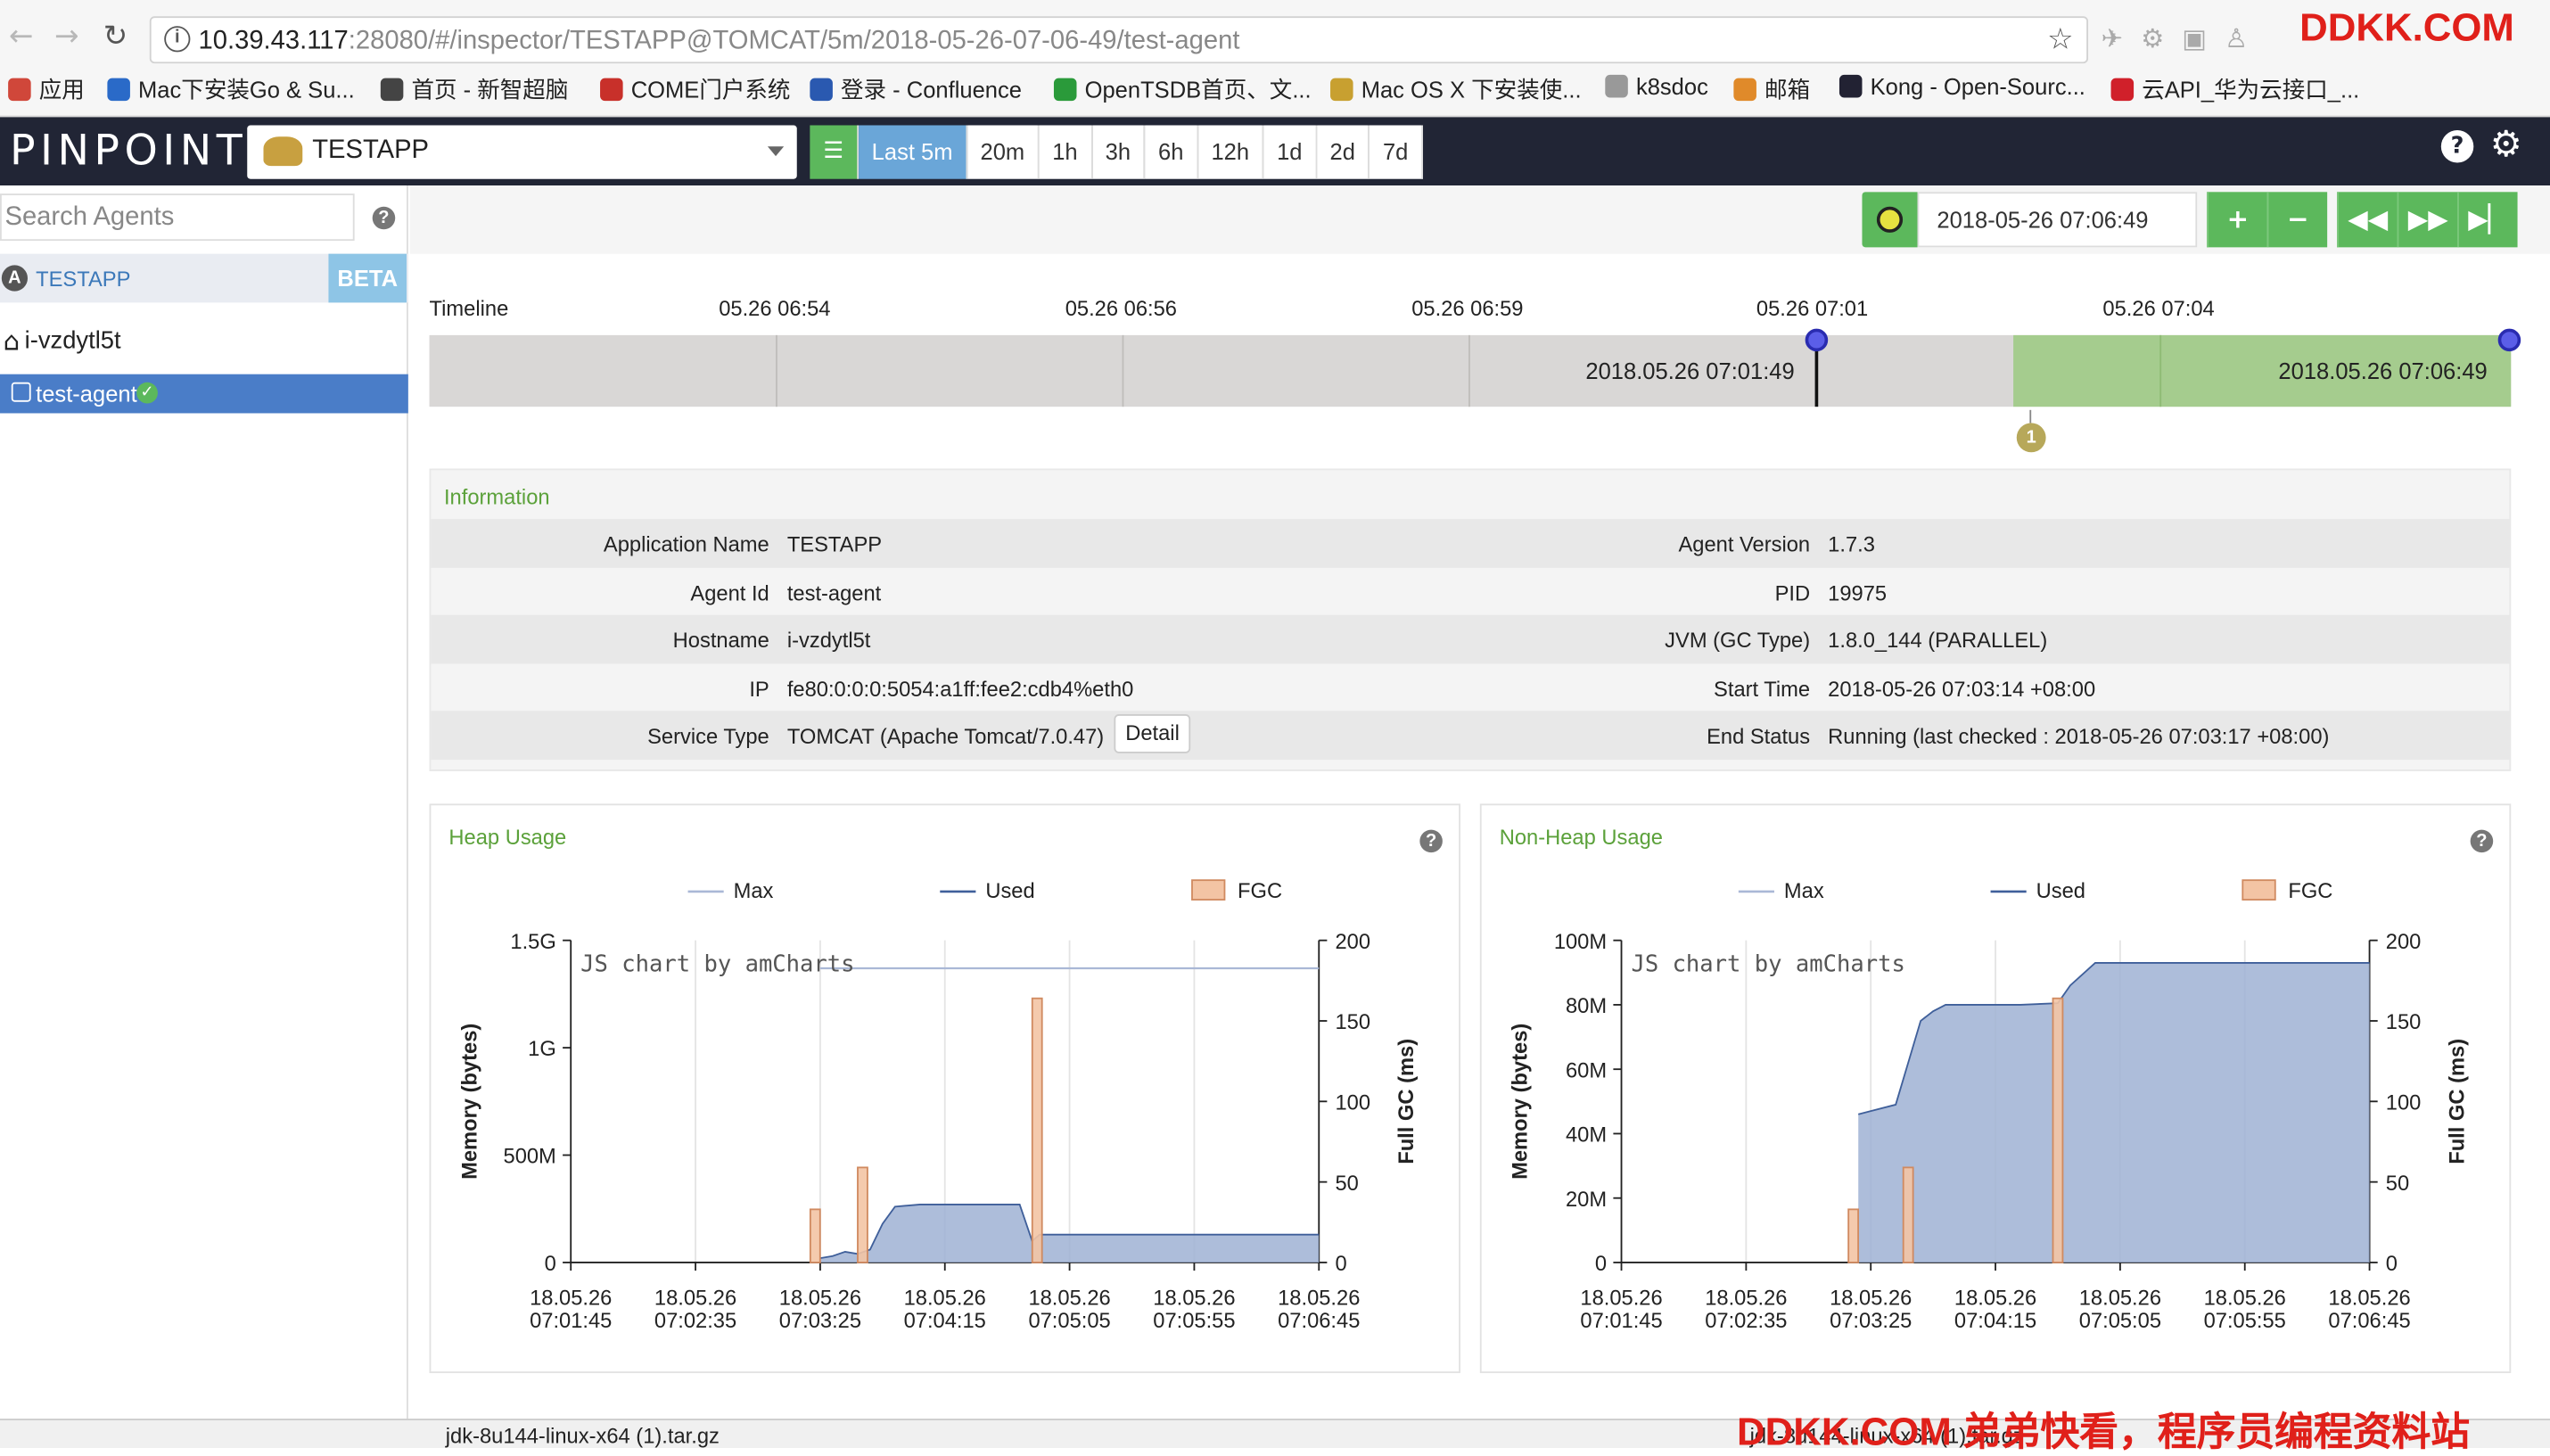 The image size is (2550, 1456). I want to click on range-button: 20m, so click(1003, 152).